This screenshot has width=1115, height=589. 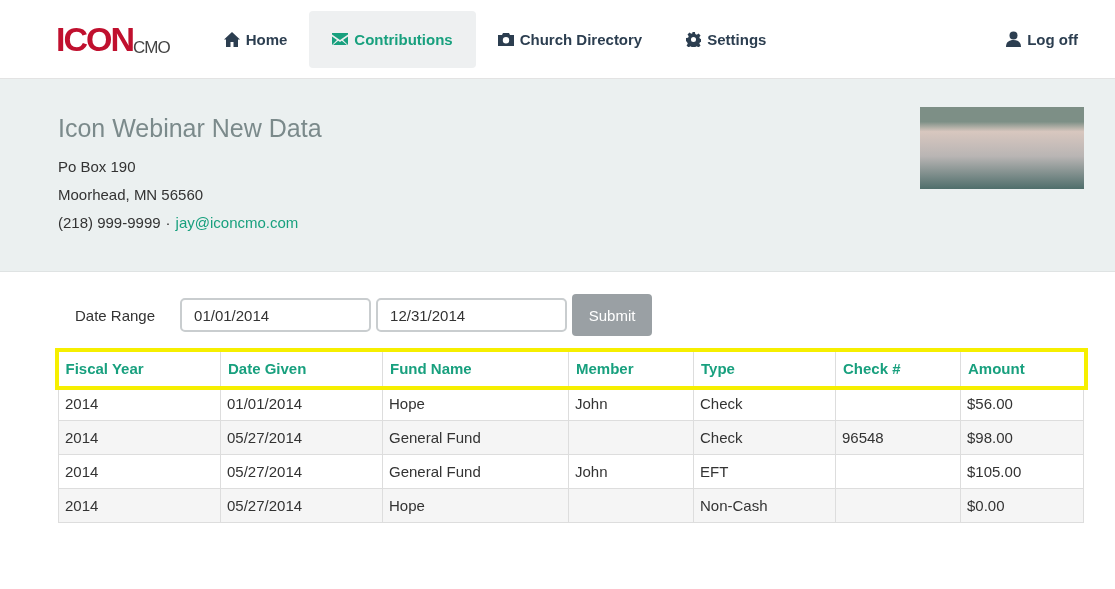 What do you see at coordinates (898, 437) in the screenshot?
I see `table-cell: 96548` at bounding box center [898, 437].